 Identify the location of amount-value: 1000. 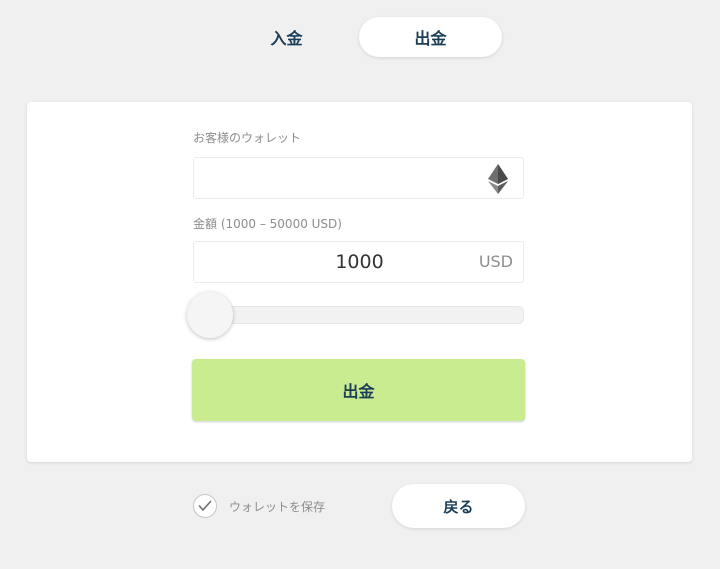
(359, 262).